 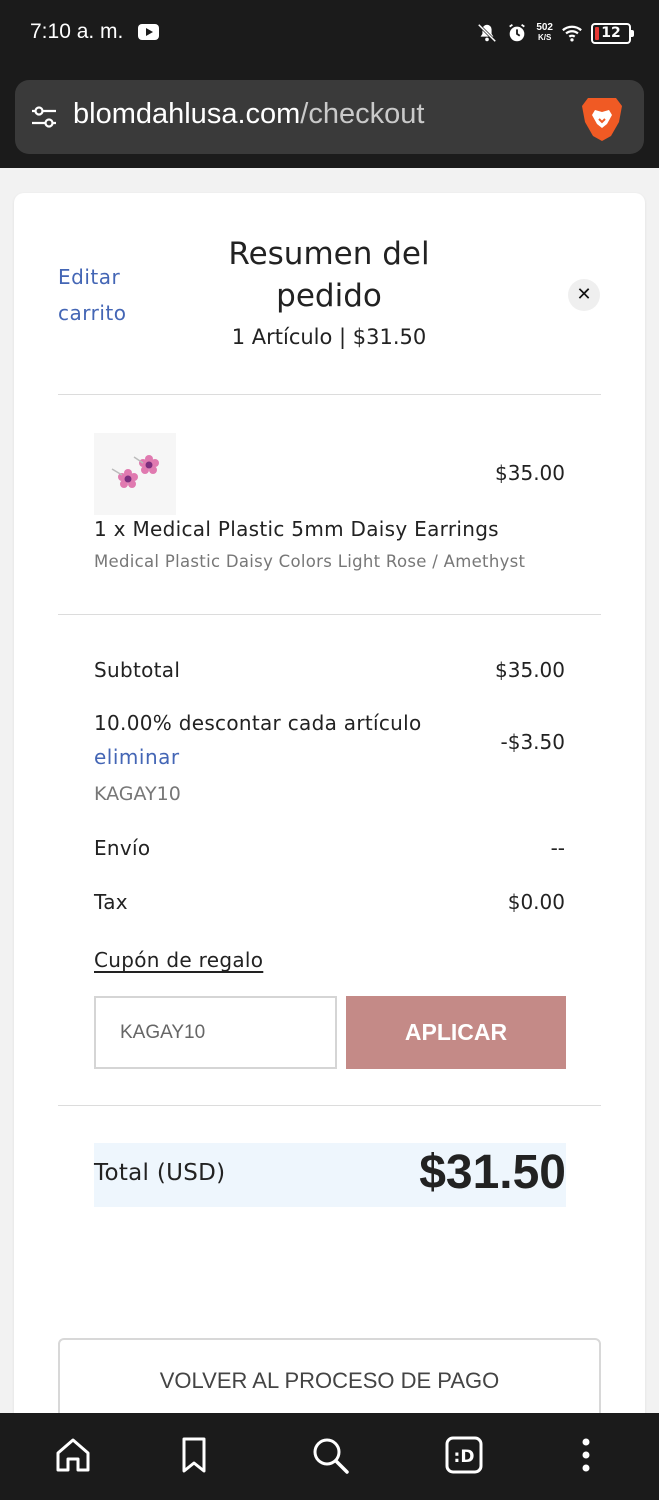 I want to click on tabs-icon: :D, so click(x=464, y=1455).